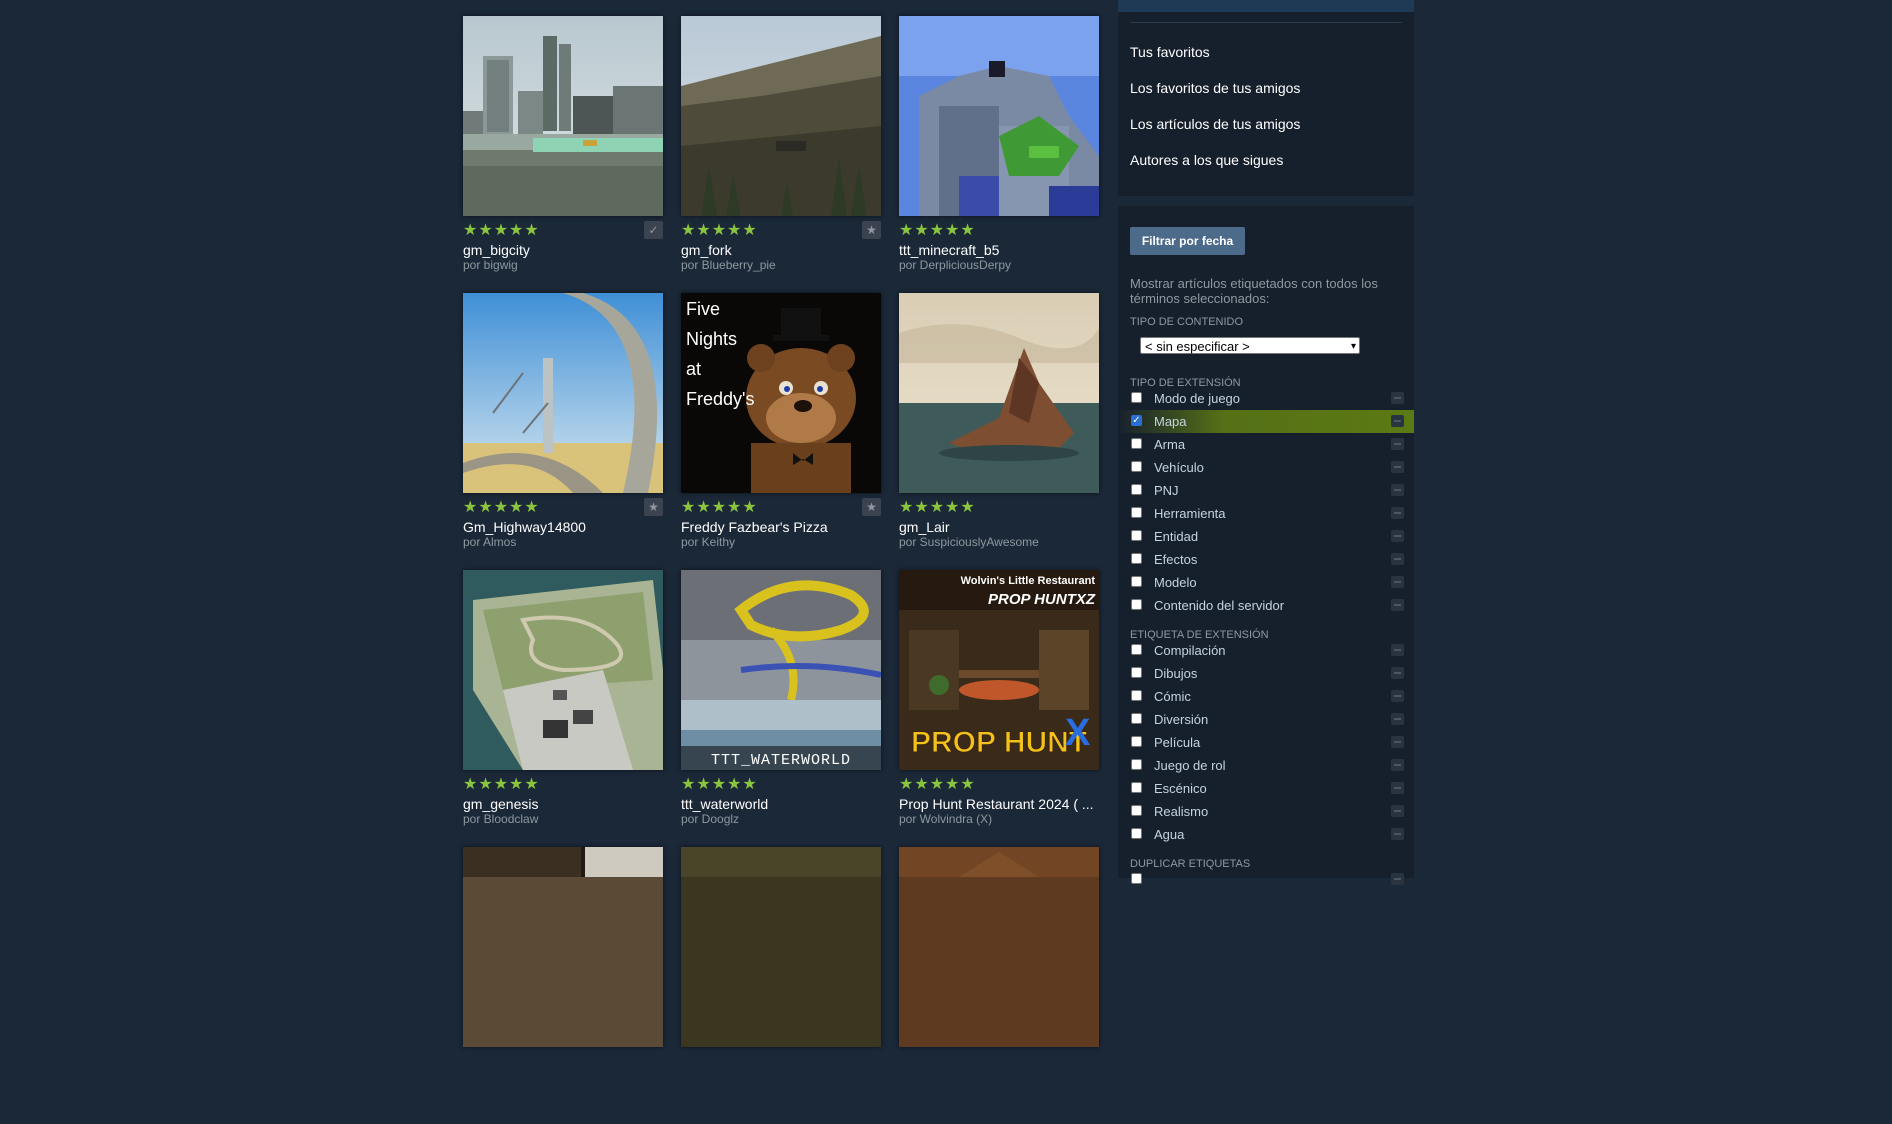 This screenshot has width=1892, height=1124. Describe the element at coordinates (1215, 124) in the screenshot. I see `link-friends-items: Los artículos de tus amigos` at that location.